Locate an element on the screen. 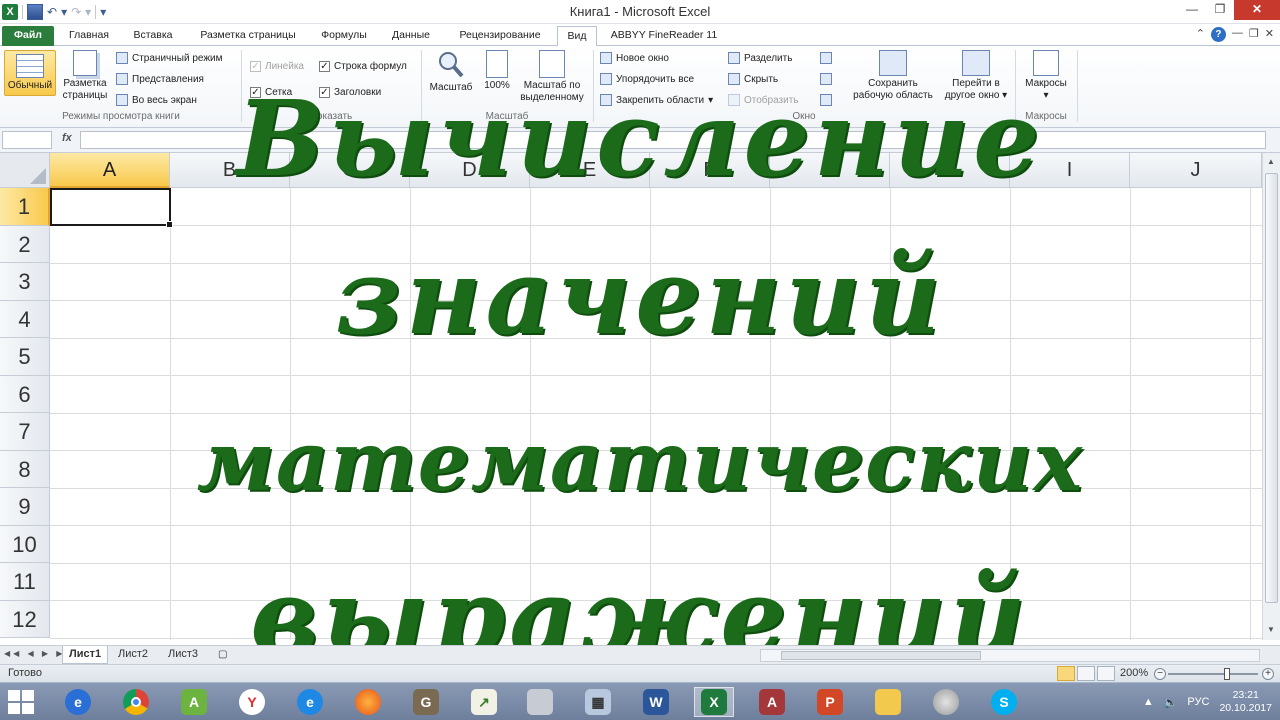 Image resolution: width=1280 pixels, height=720 pixels. reset-position-button is located at coordinates (826, 100).